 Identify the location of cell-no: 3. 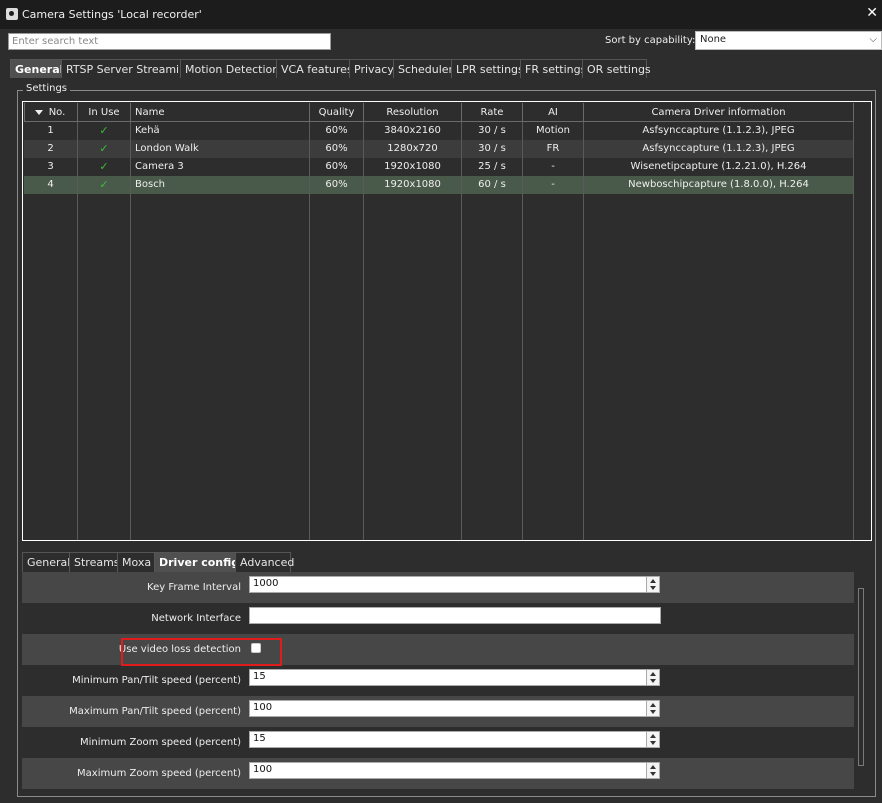
(51, 167).